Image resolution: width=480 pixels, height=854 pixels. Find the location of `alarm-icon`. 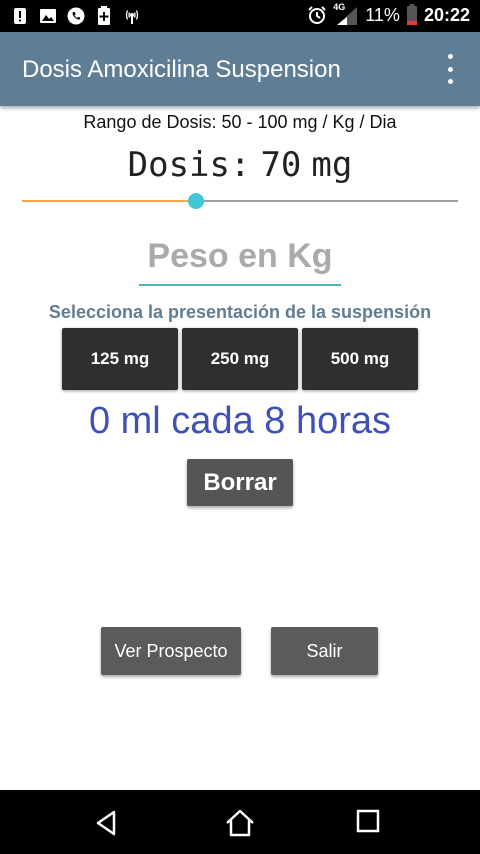

alarm-icon is located at coordinates (317, 15).